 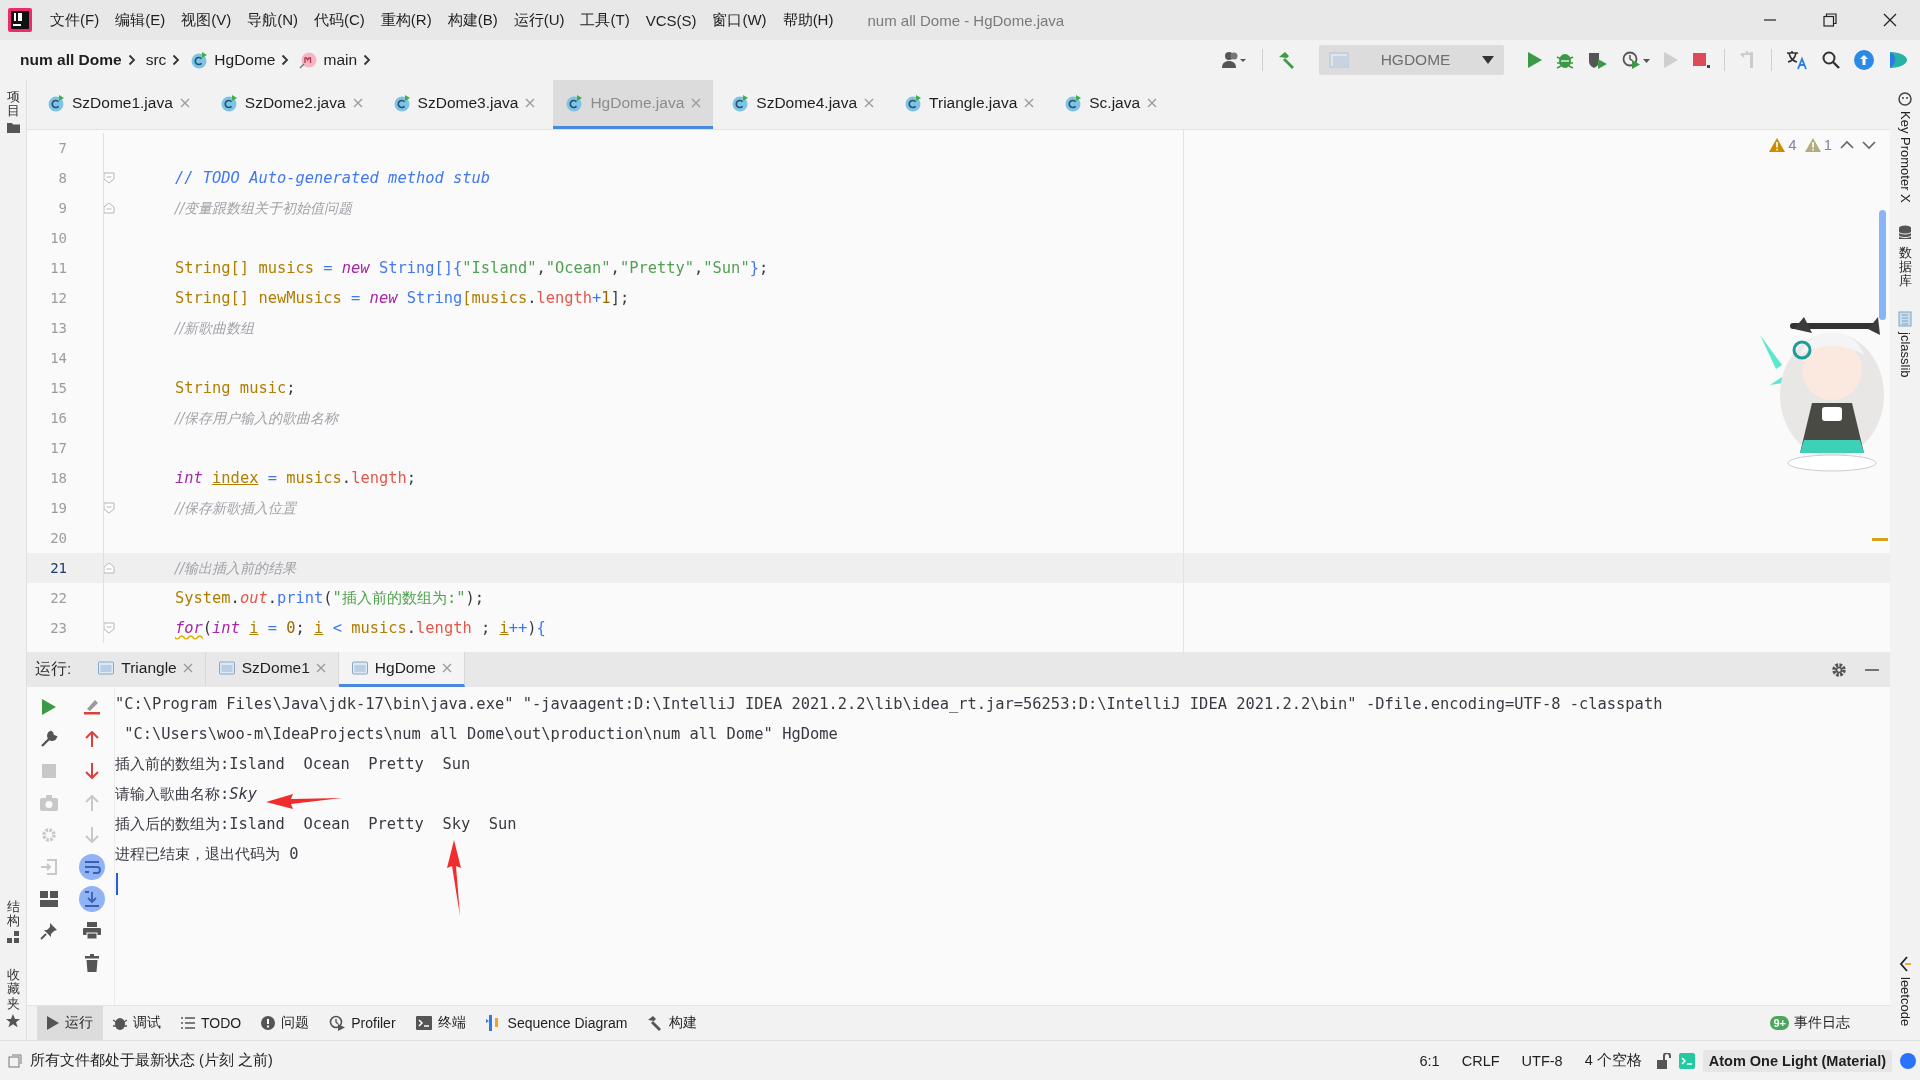 I want to click on menu-item: 文件(F), so click(x=75, y=20).